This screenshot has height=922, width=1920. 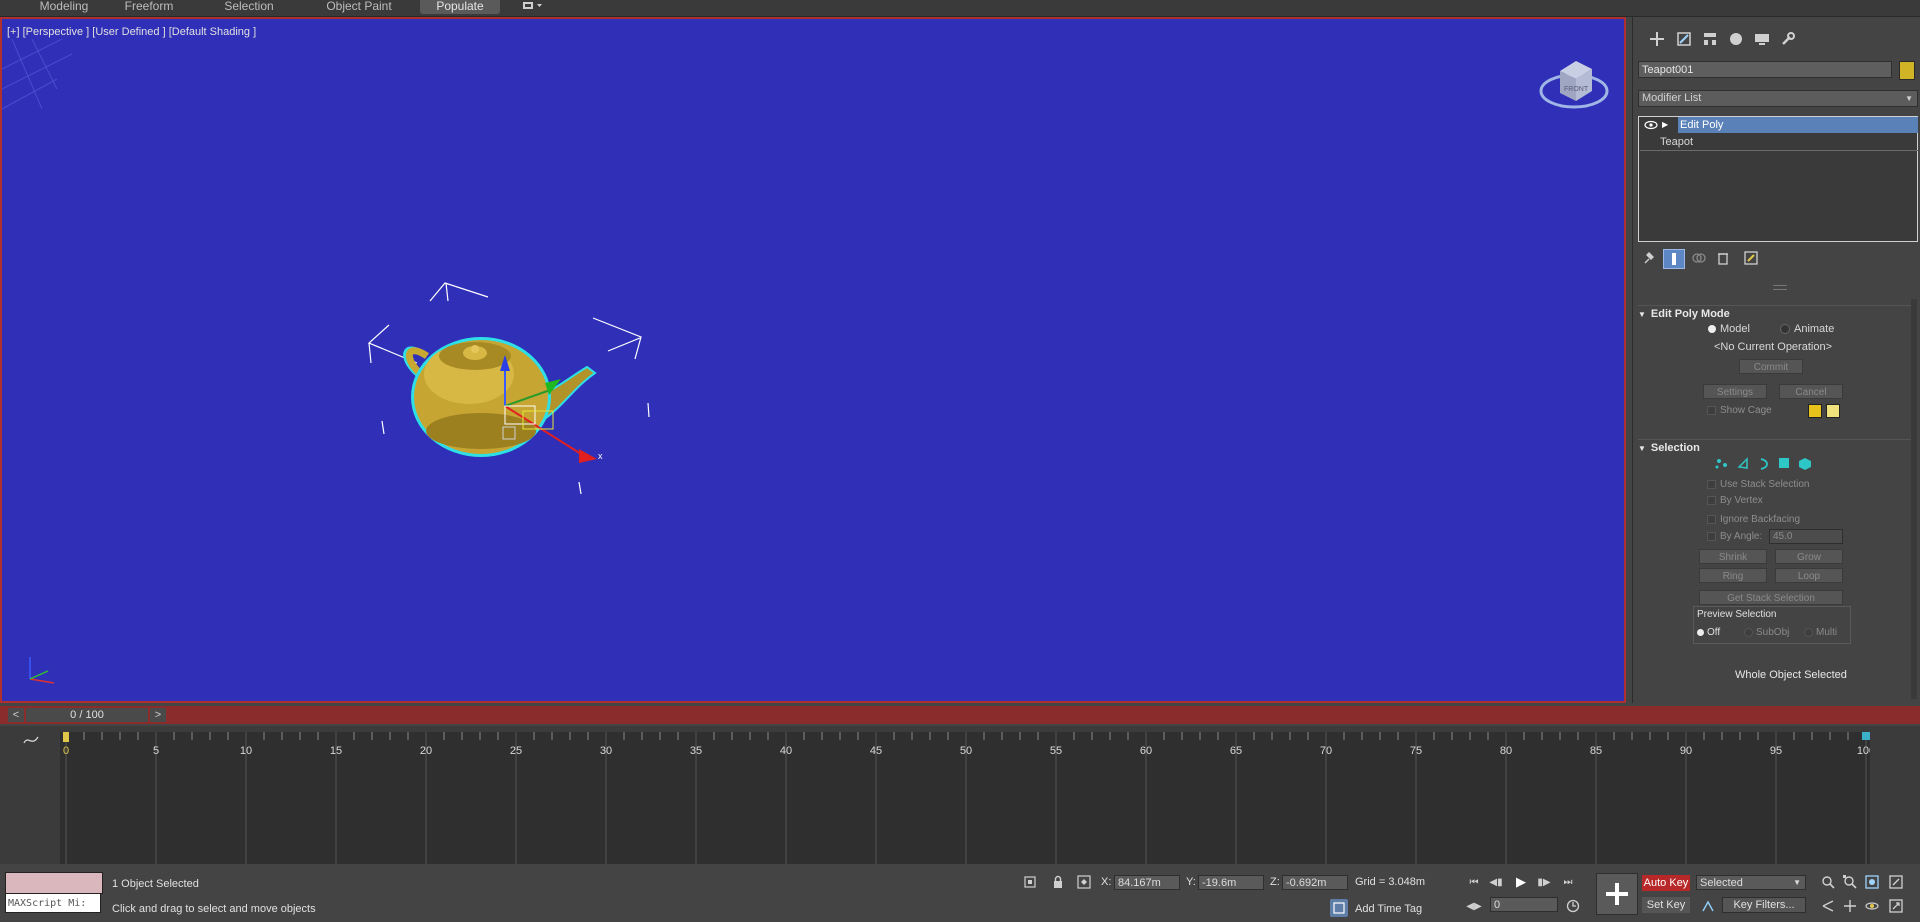 What do you see at coordinates (1753, 519) in the screenshot?
I see `ignore-backfacing-checkbox: Ignore Backfacing` at bounding box center [1753, 519].